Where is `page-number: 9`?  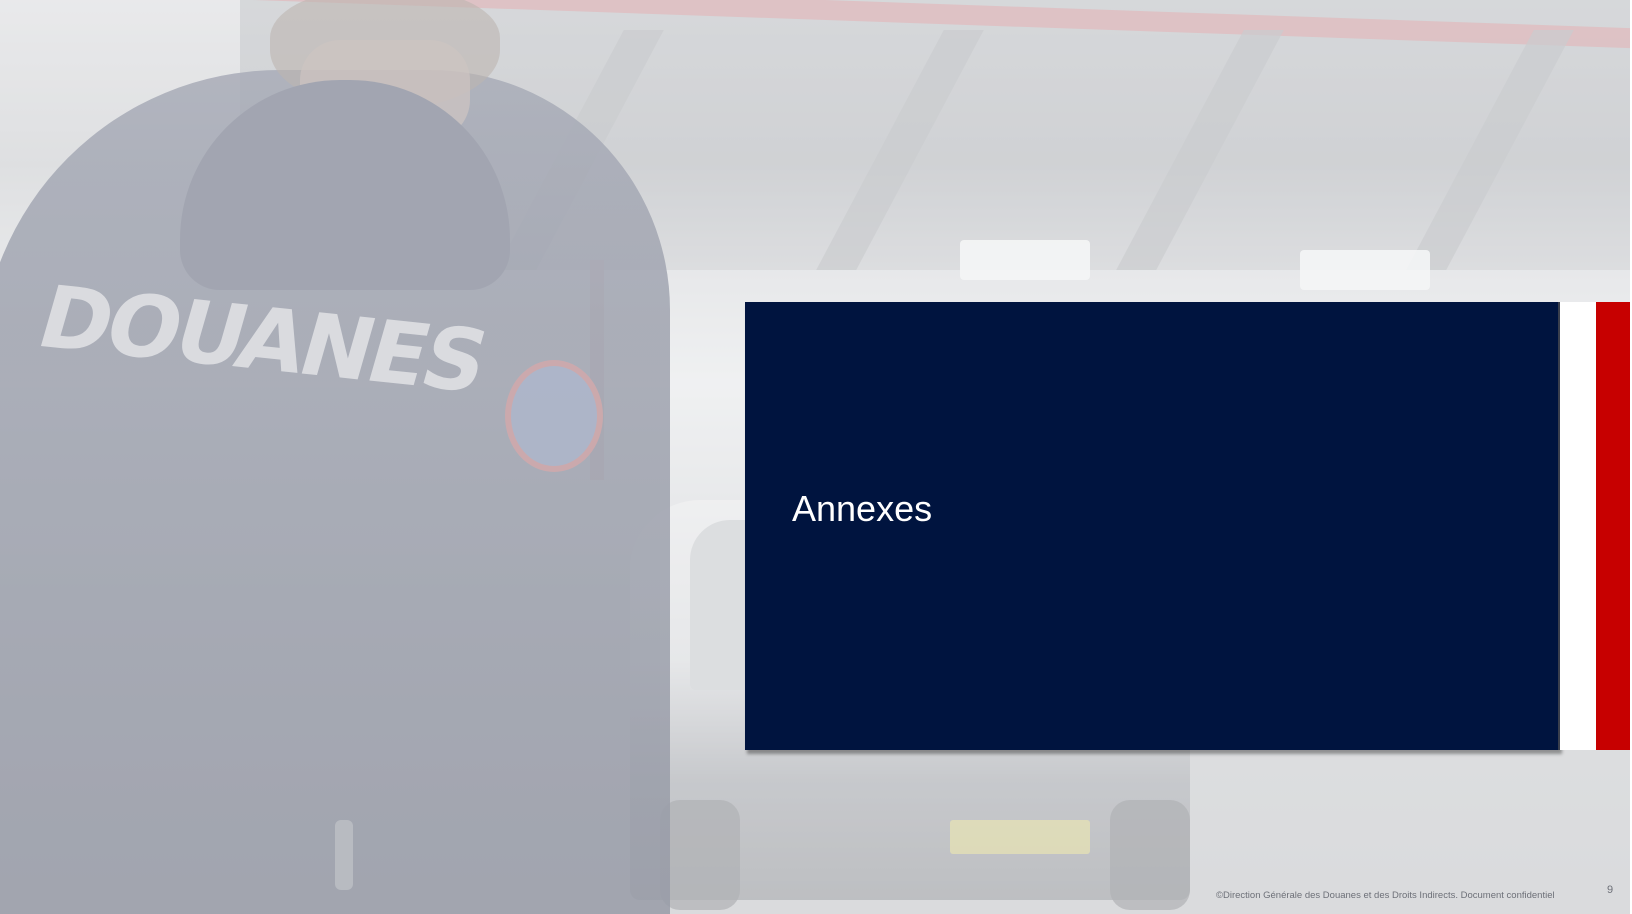 page-number: 9 is located at coordinates (1610, 890).